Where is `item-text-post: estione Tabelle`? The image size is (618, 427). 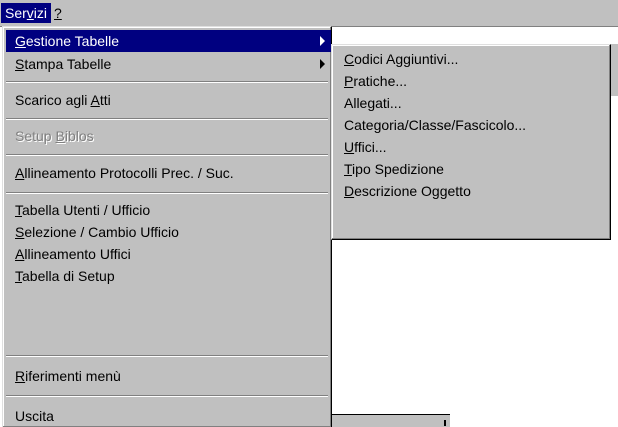
item-text-post: estione Tabelle is located at coordinates (72, 41).